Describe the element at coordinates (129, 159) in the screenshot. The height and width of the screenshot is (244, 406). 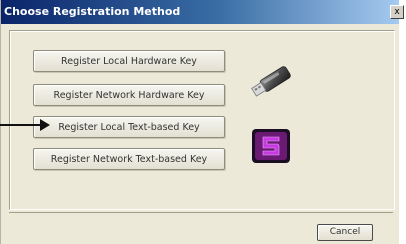
I see `register-network-text-based-key-button: Register Network Text-based Key` at that location.